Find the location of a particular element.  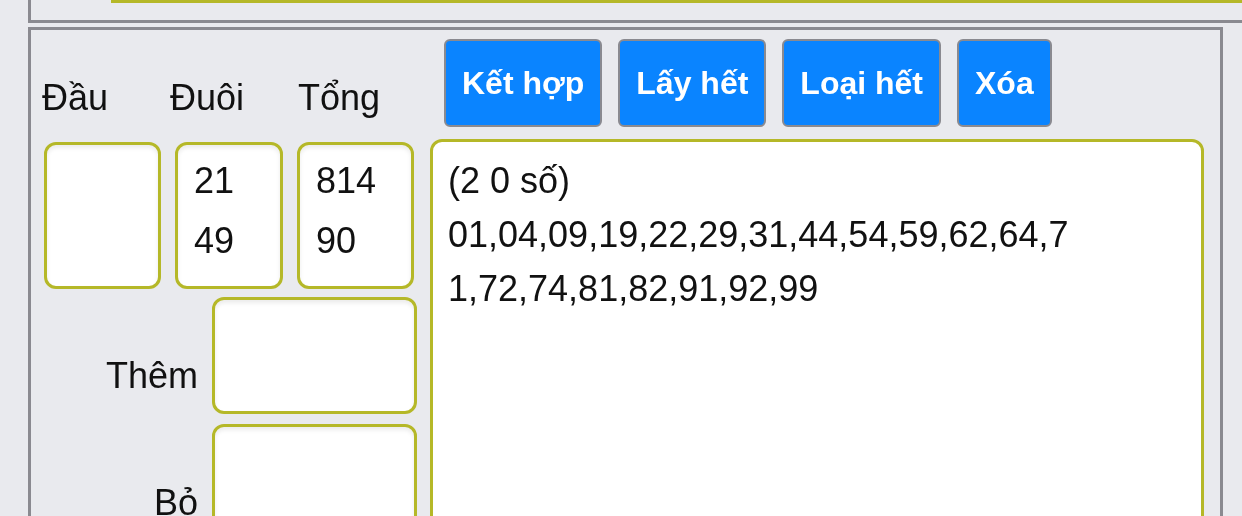

result-text: 01,04,09,19,22,29,31,44,54,59,62,64,7 is located at coordinates (759, 235).